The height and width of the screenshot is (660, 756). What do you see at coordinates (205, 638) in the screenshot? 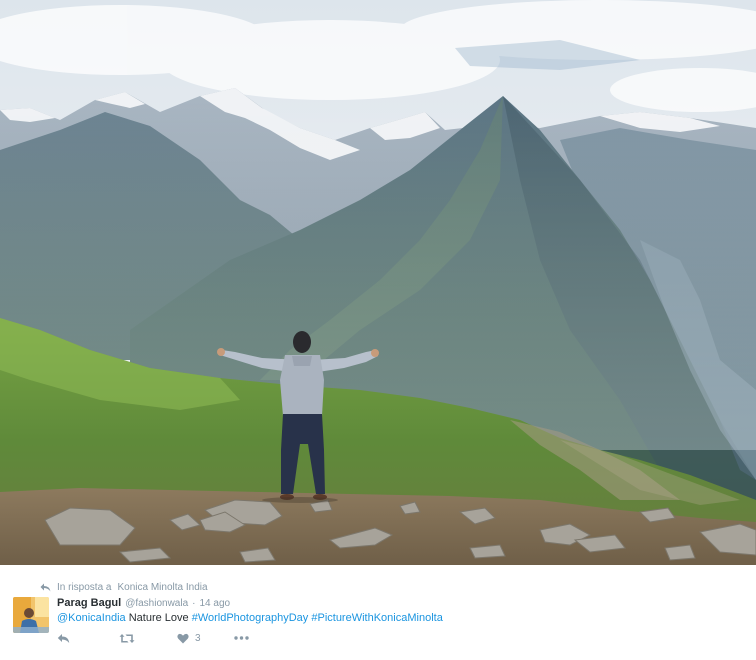
I see `like-button: 3` at bounding box center [205, 638].